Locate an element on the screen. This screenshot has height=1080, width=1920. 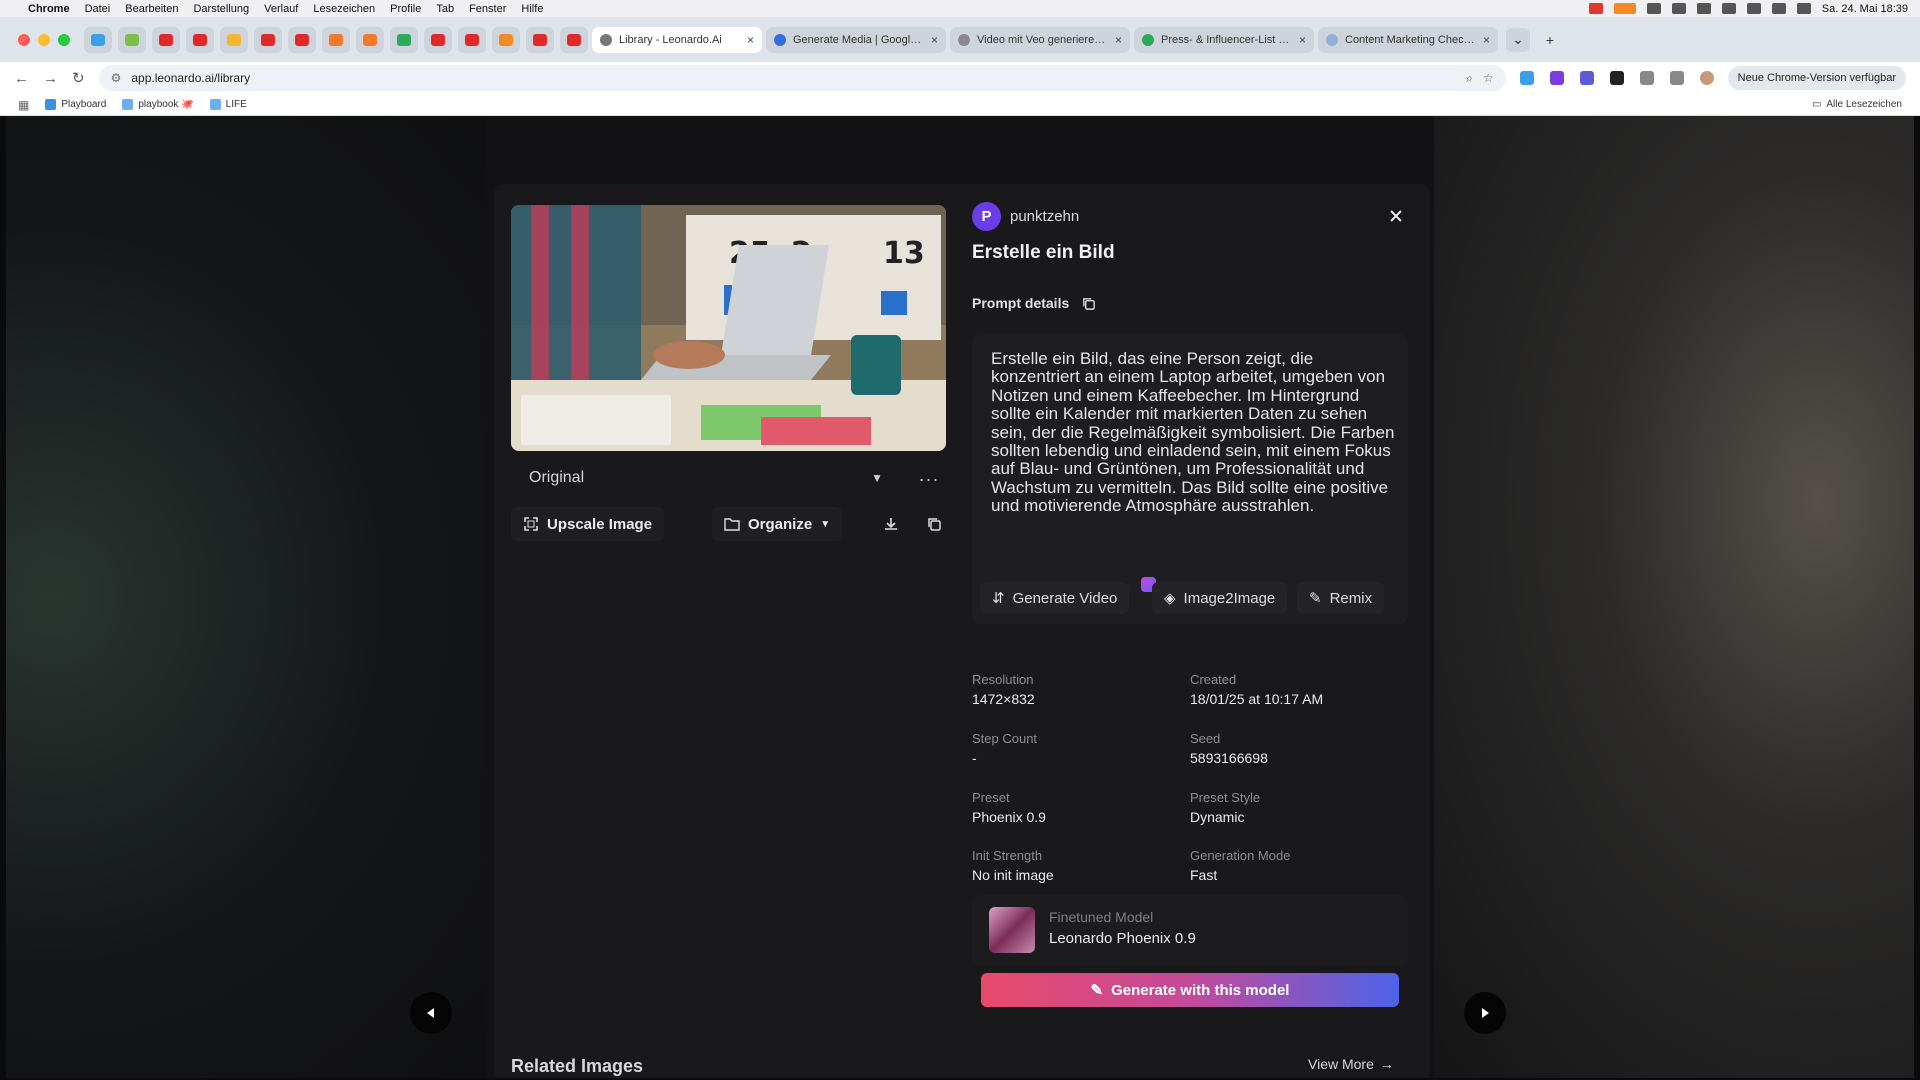
chevron-right-icon is located at coordinates (1485, 1013).